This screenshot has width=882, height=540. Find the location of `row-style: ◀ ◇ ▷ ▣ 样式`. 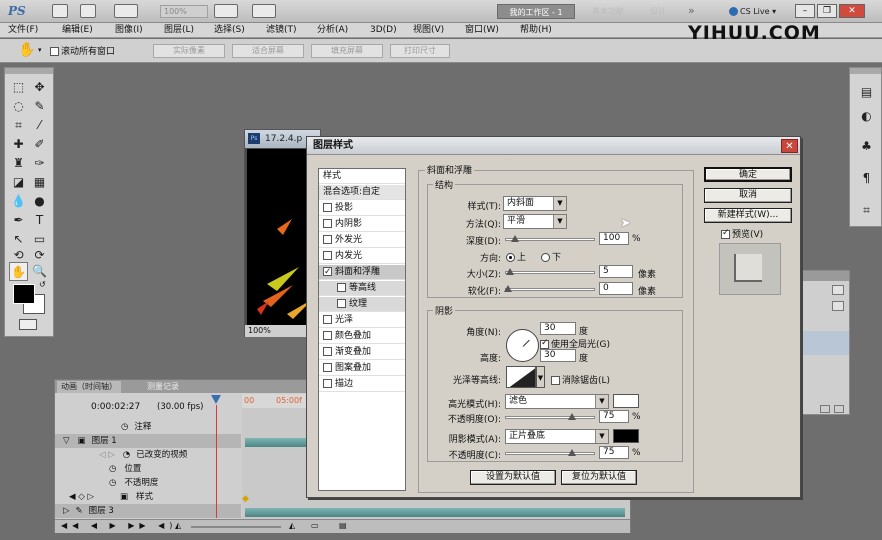

row-style: ◀ ◇ ▷ ▣ 样式 is located at coordinates (148, 497).